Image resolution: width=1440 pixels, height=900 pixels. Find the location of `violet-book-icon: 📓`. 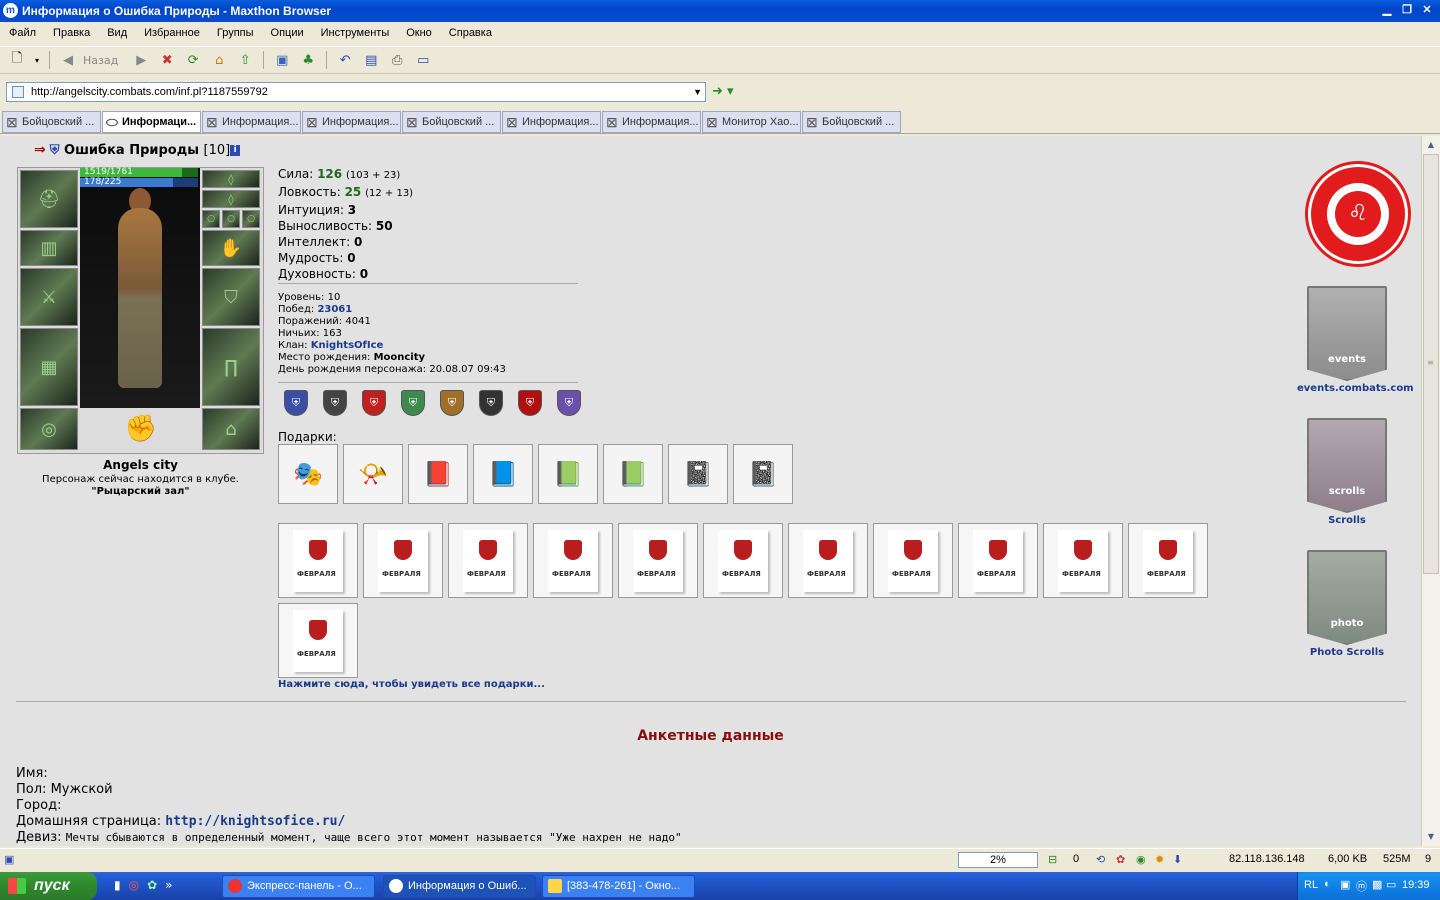

violet-book-icon: 📓 is located at coordinates (763, 474).